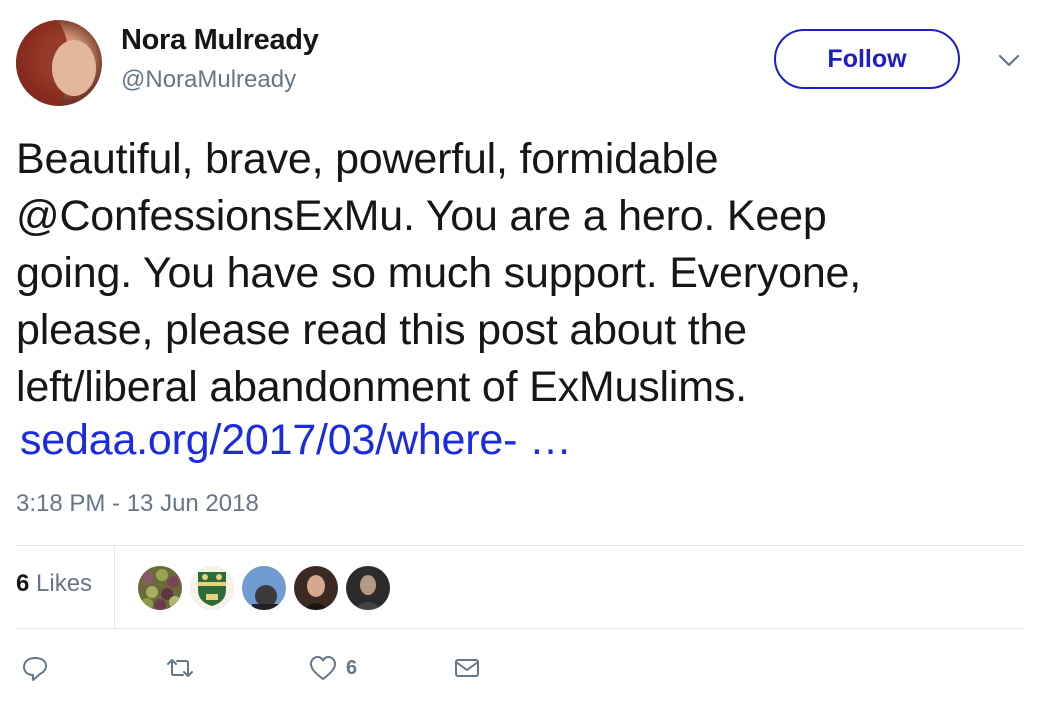 The height and width of the screenshot is (702, 1058). I want to click on like-count: 6, so click(352, 667).